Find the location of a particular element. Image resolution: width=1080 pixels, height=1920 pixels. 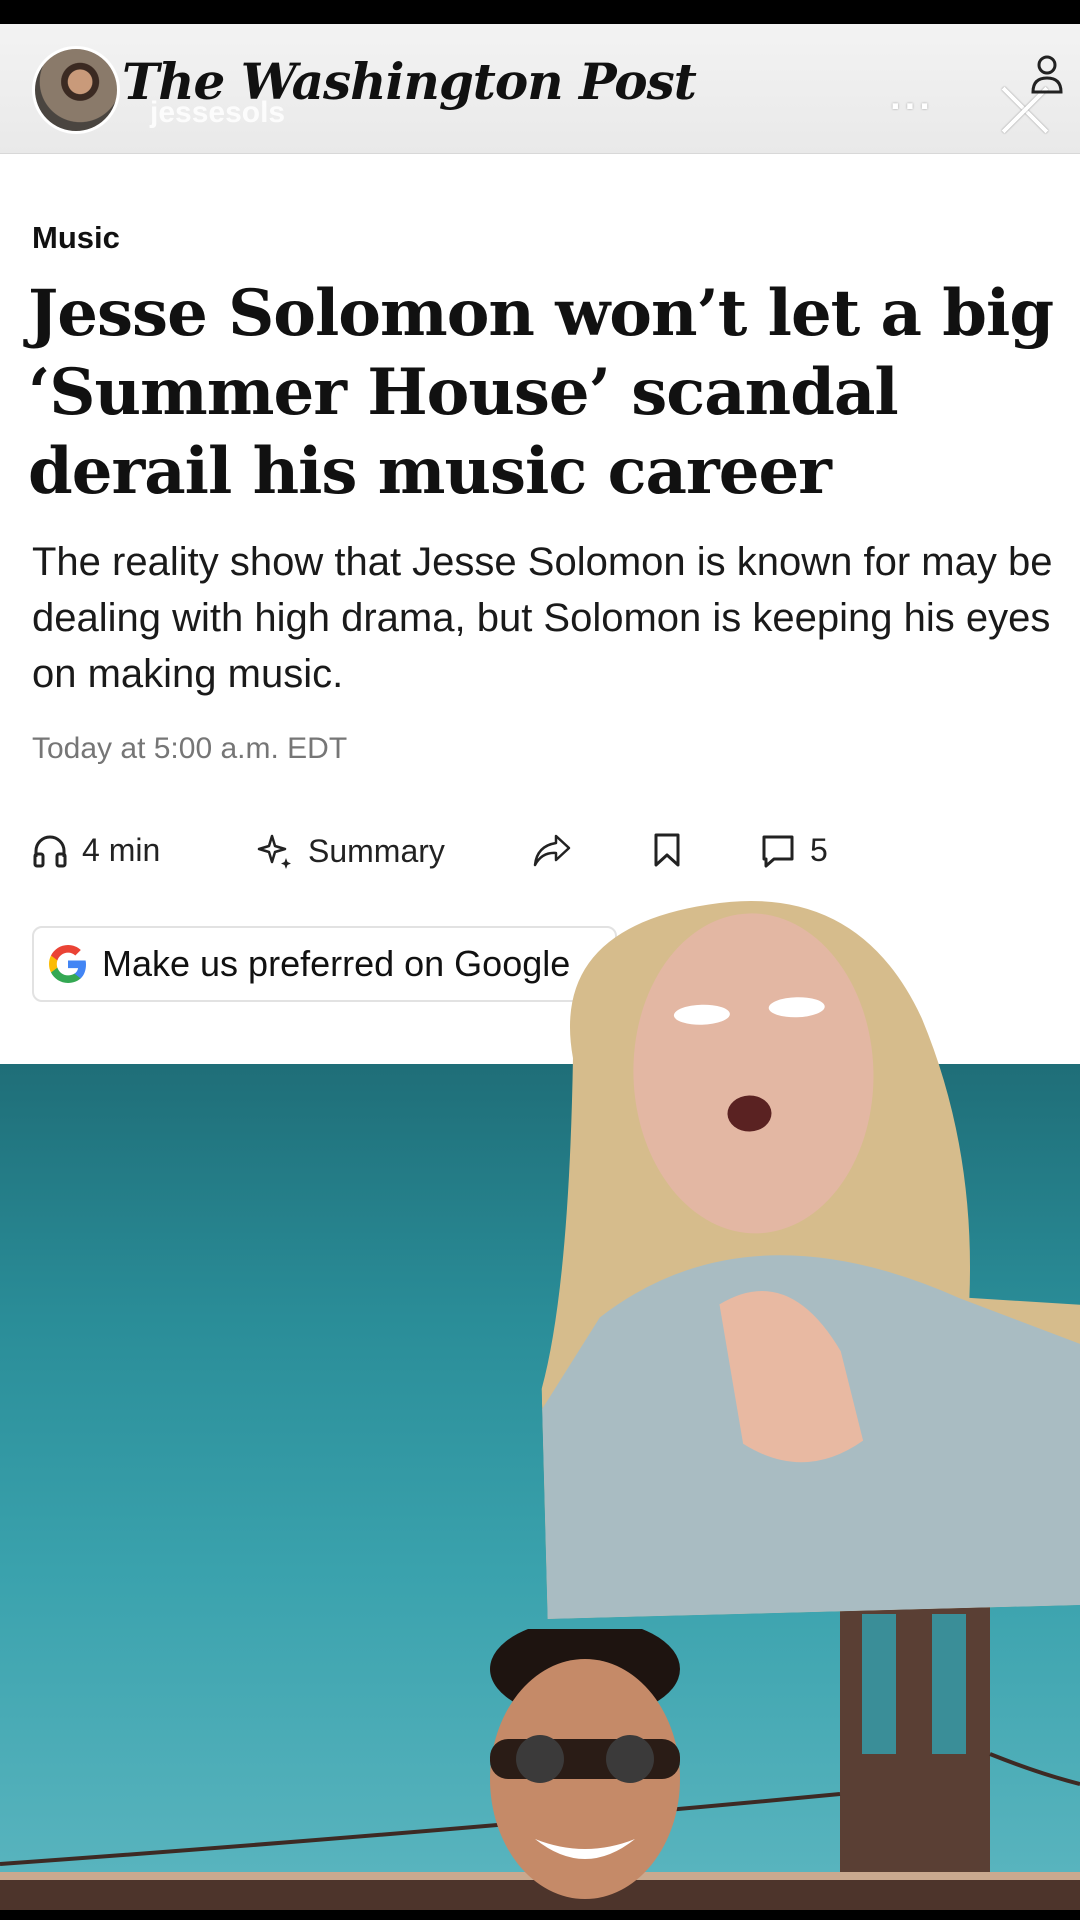

comment-icon is located at coordinates (778, 851).